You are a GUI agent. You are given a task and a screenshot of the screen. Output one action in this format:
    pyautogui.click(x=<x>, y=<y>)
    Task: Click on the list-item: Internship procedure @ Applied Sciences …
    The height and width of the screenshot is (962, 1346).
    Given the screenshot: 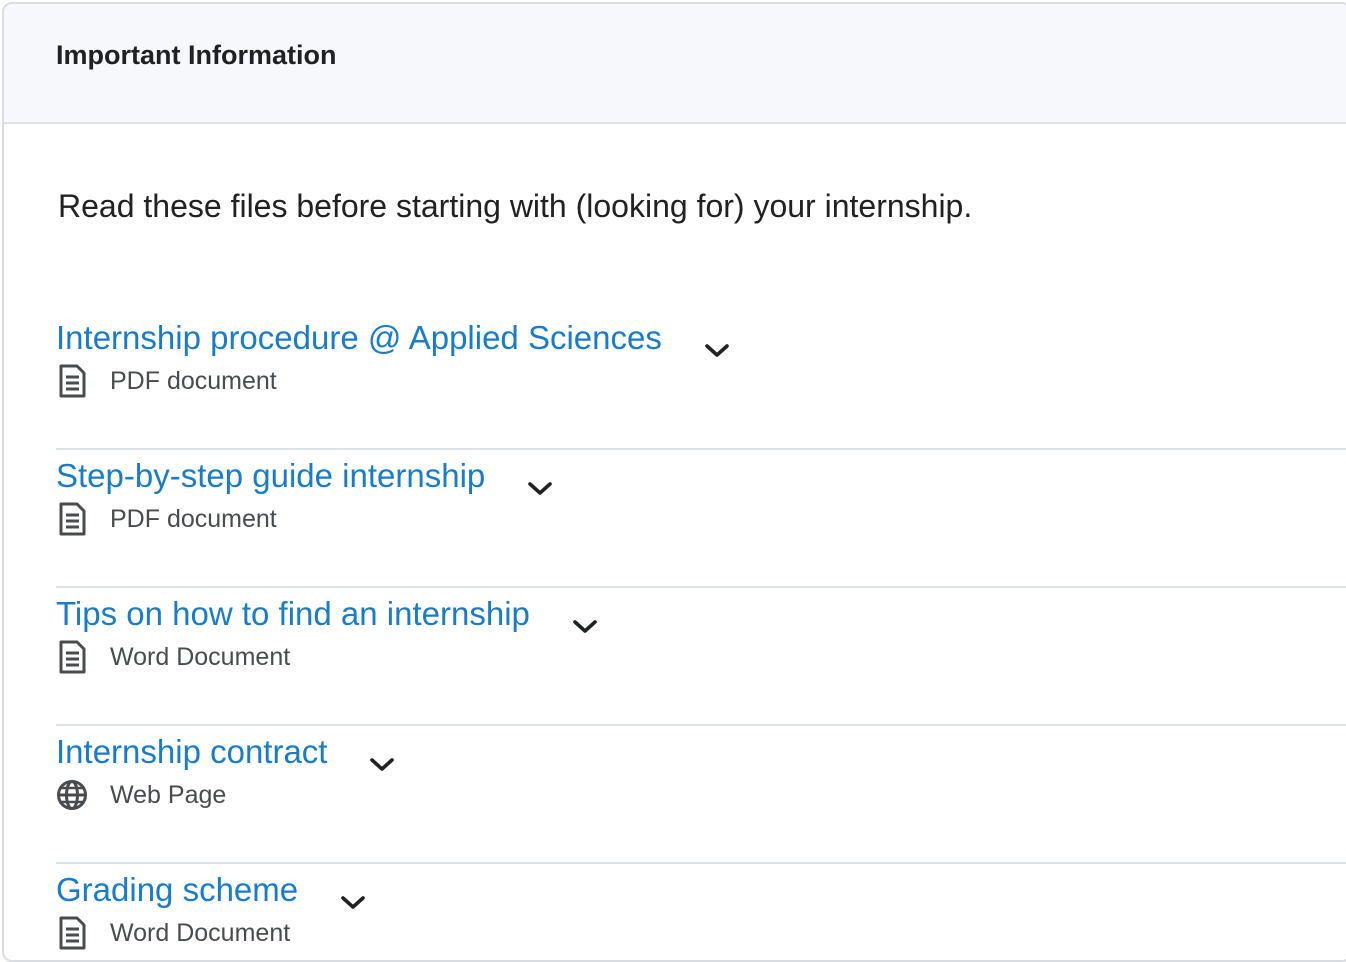 What is the action you would take?
    pyautogui.click(x=701, y=380)
    